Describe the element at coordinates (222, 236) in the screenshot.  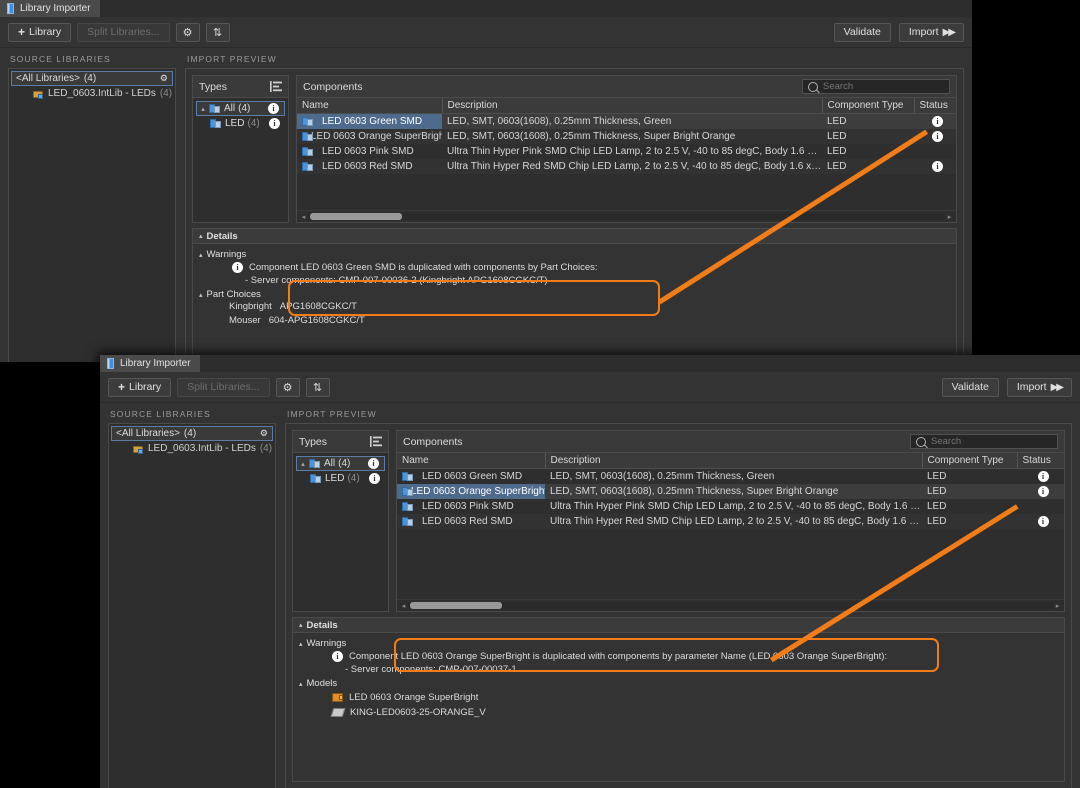
I see `details-title: Details` at that location.